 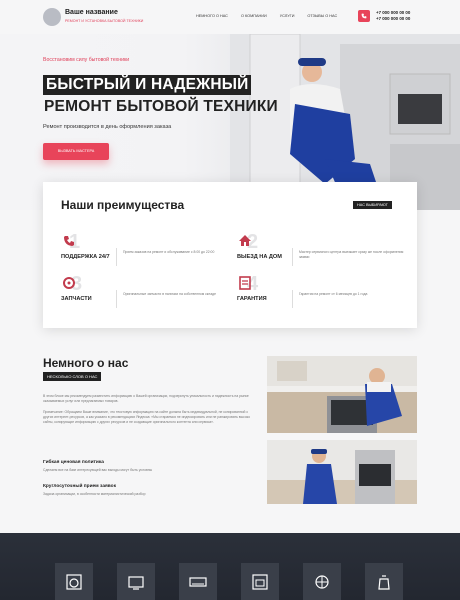 I want to click on svg-text: 3, so click(x=76, y=283).